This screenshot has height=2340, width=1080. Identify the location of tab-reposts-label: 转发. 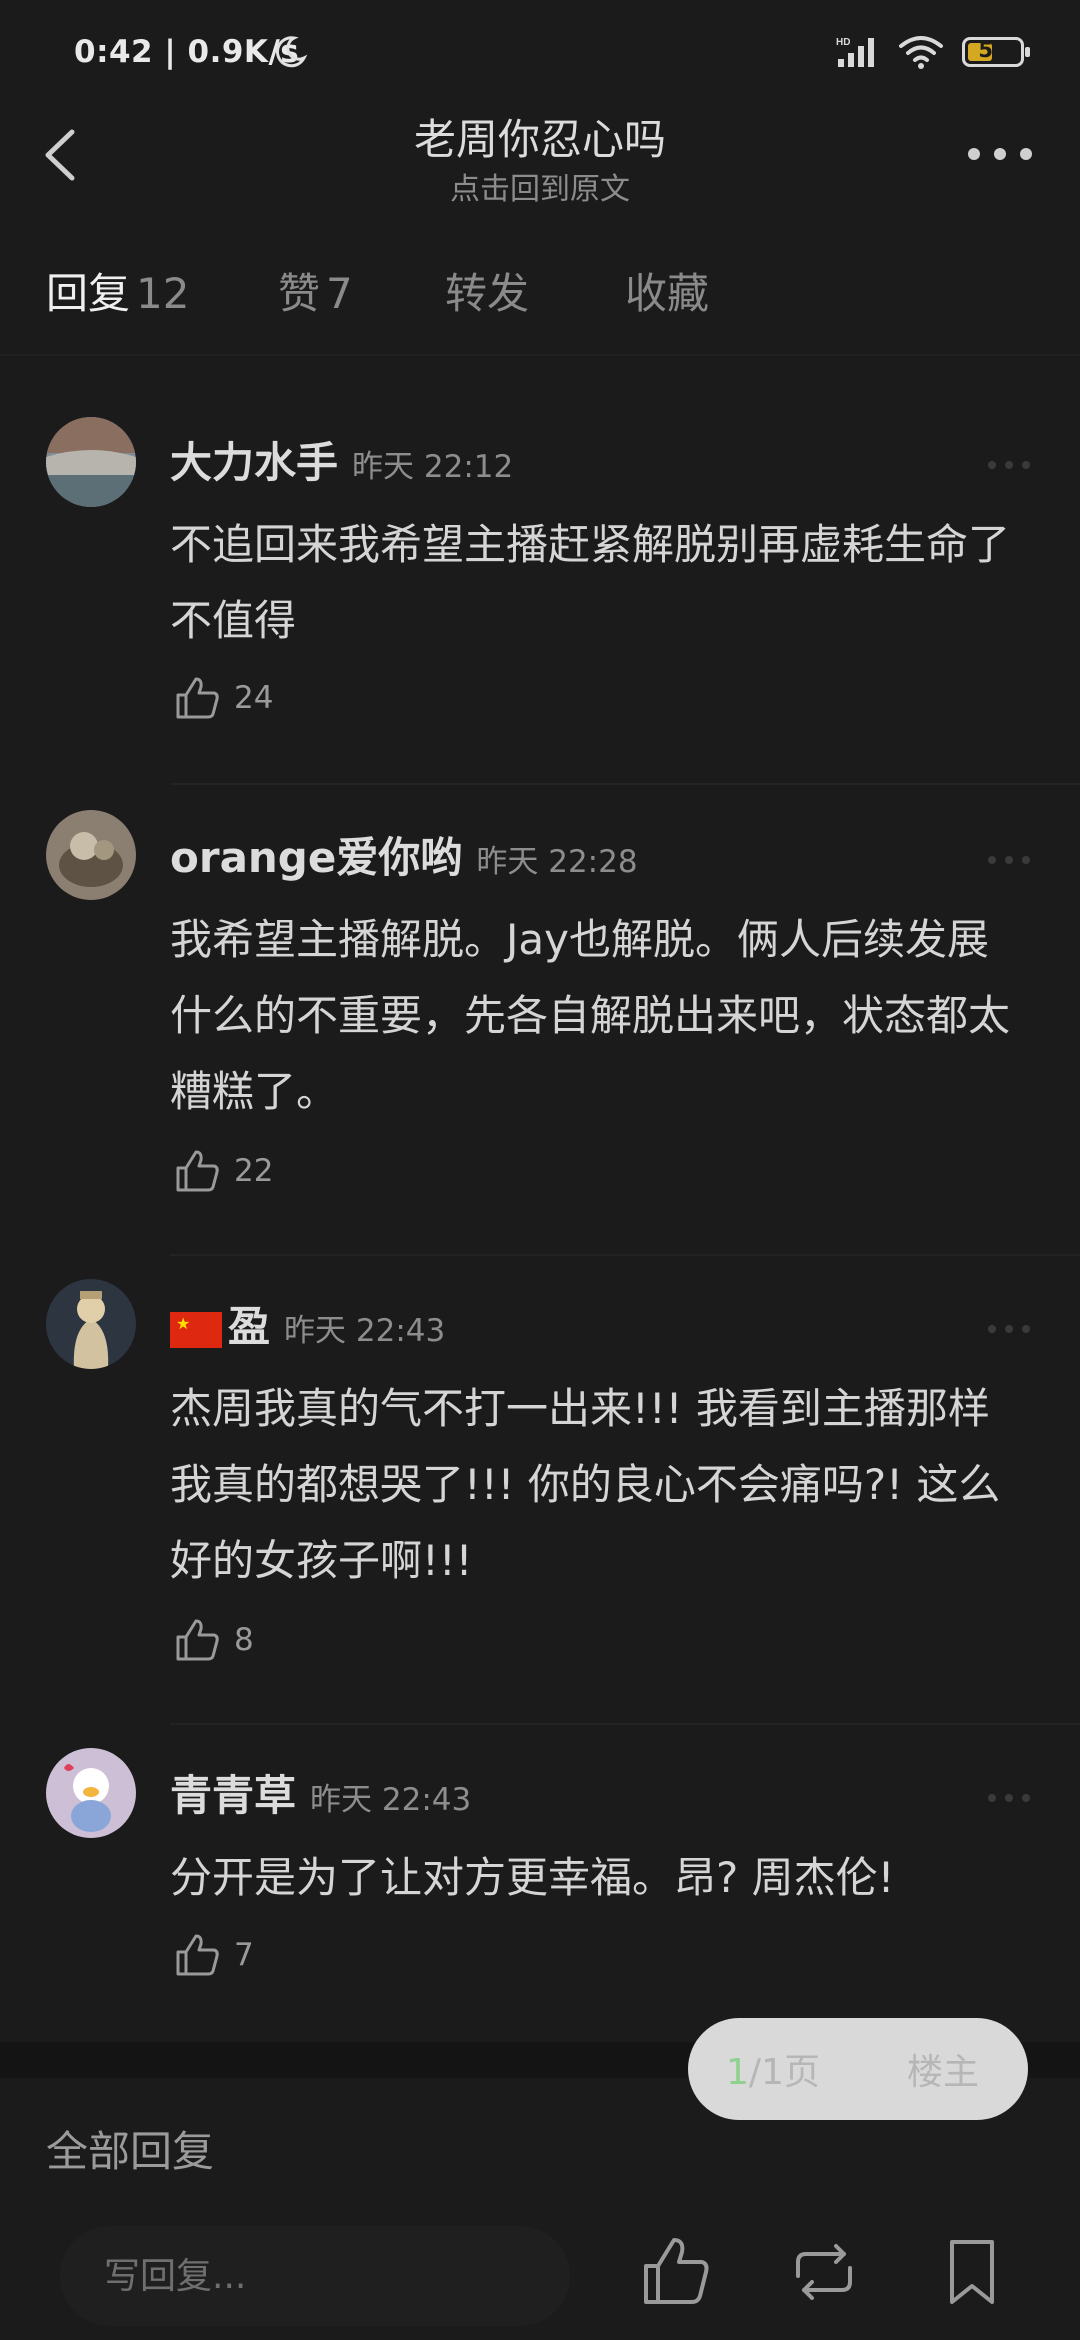
(487, 293).